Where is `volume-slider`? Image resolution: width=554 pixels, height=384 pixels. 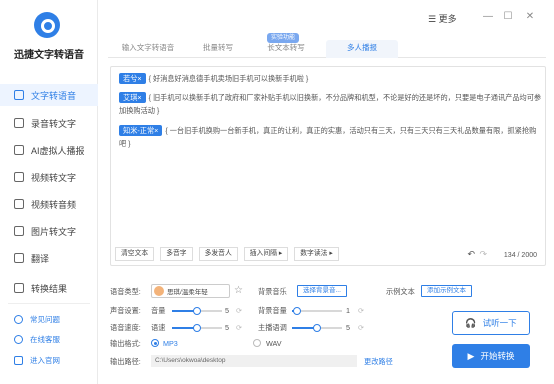
volume-slider is located at coordinates (197, 311).